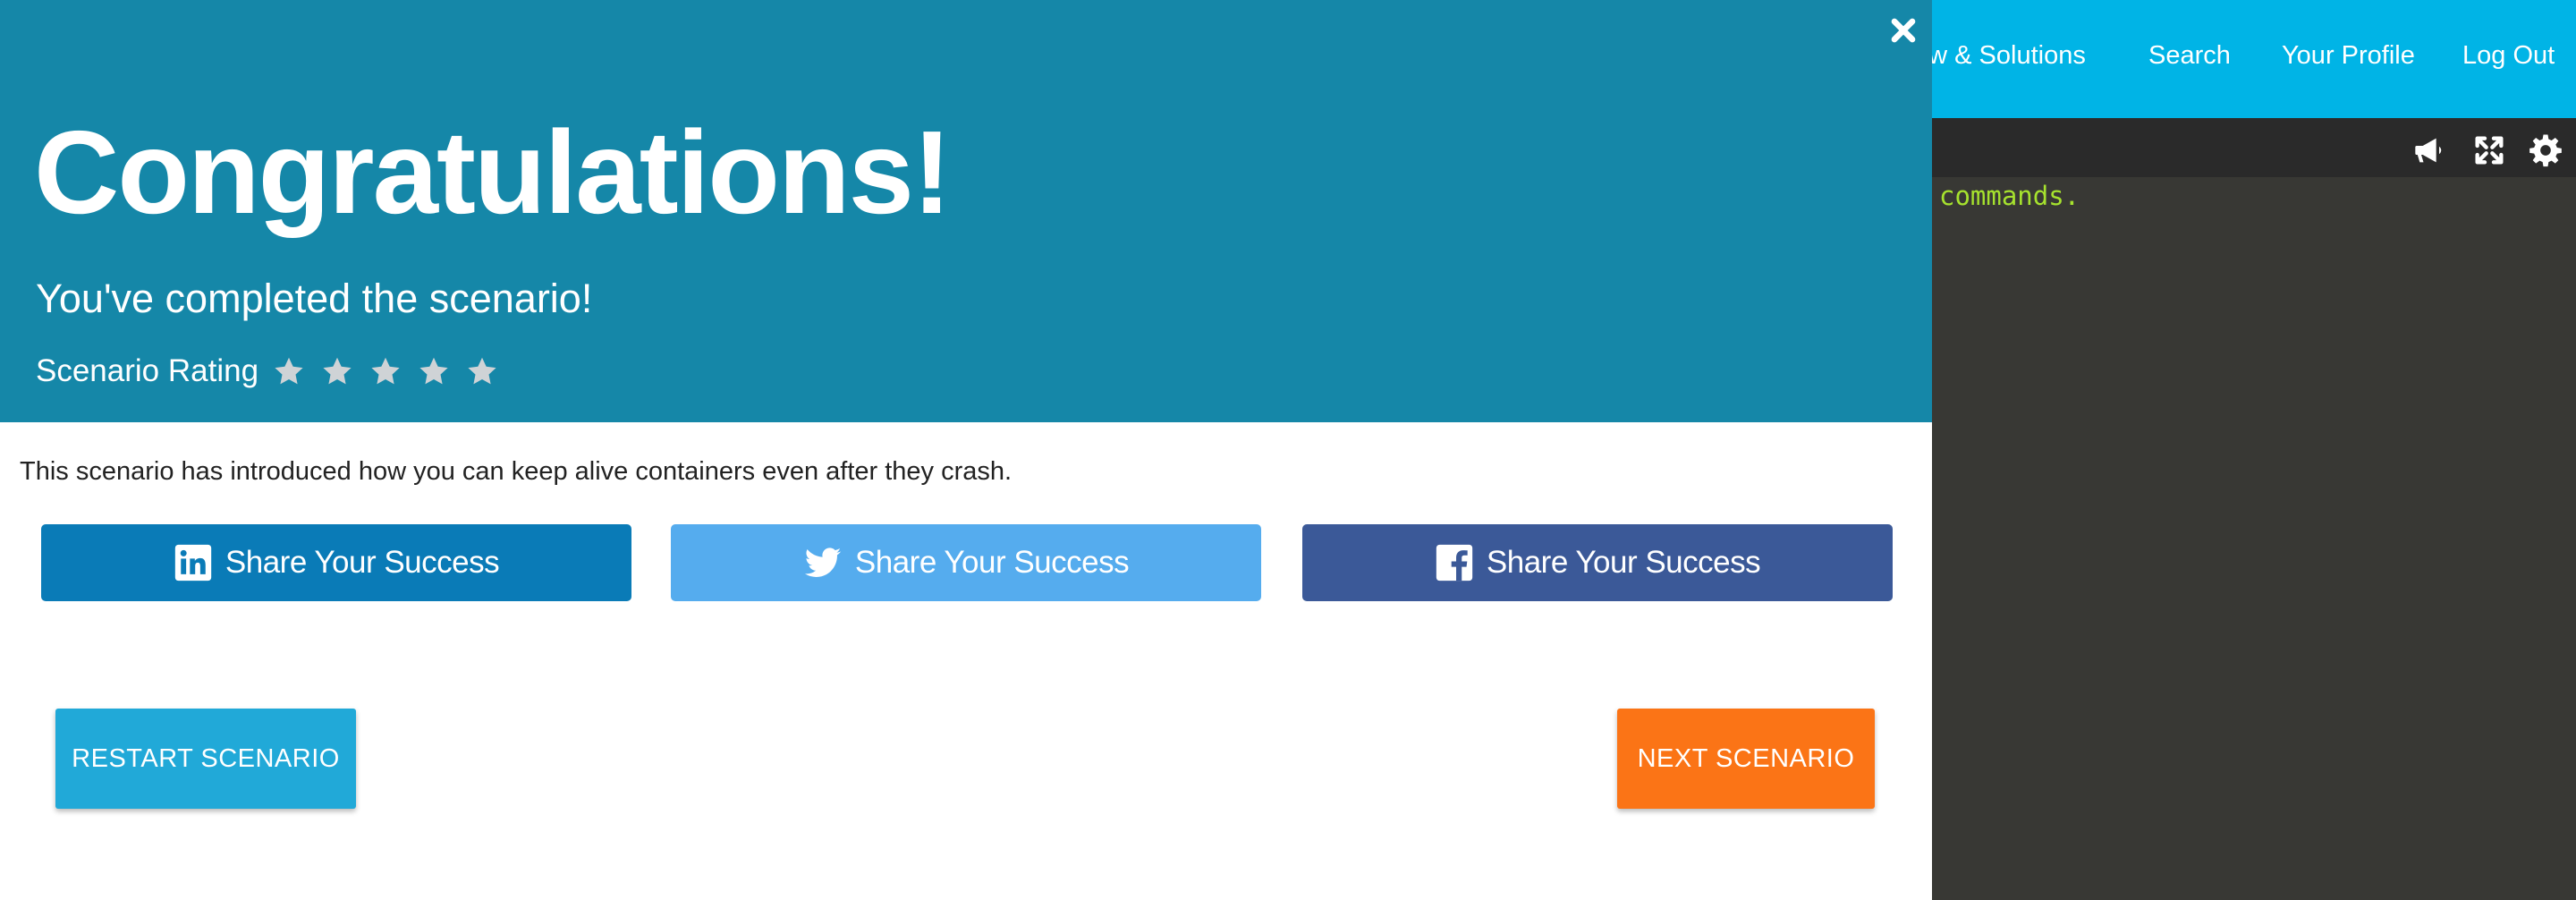  Describe the element at coordinates (1623, 562) in the screenshot. I see `share-facebook-label: Share Your Success` at that location.